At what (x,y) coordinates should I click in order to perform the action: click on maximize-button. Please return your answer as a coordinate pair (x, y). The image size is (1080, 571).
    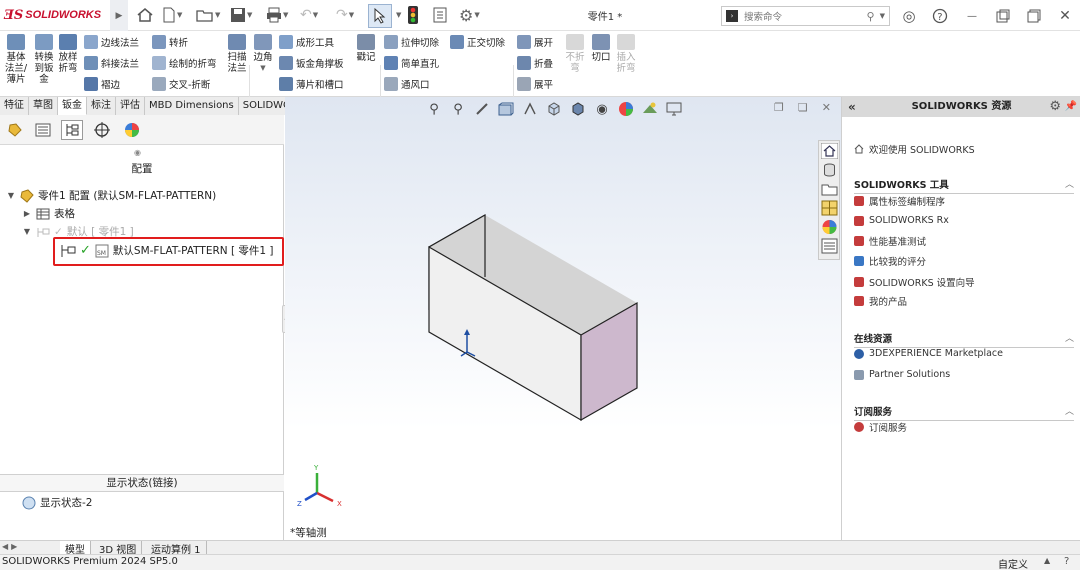
    Looking at the image, I should click on (1034, 16).